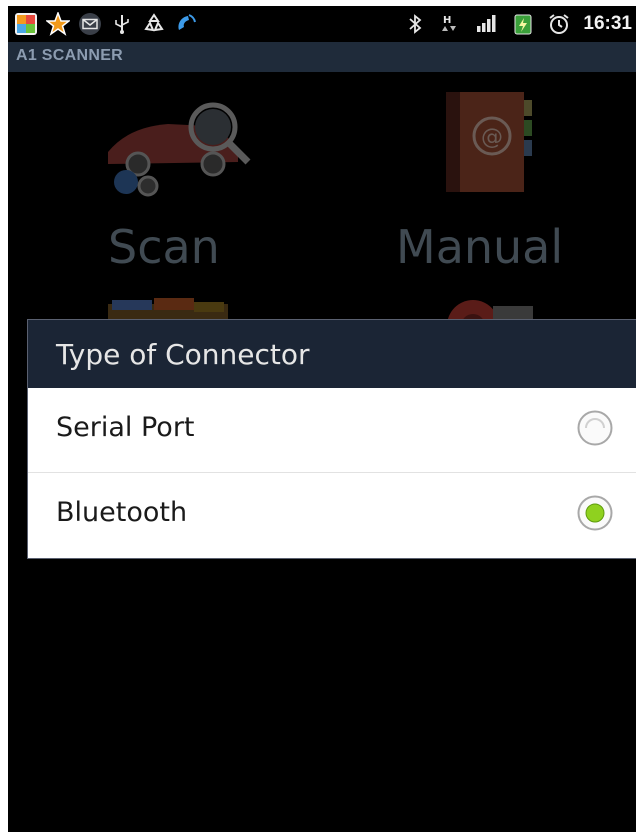  I want to click on scan-tile: Scan, so click(198, 182).